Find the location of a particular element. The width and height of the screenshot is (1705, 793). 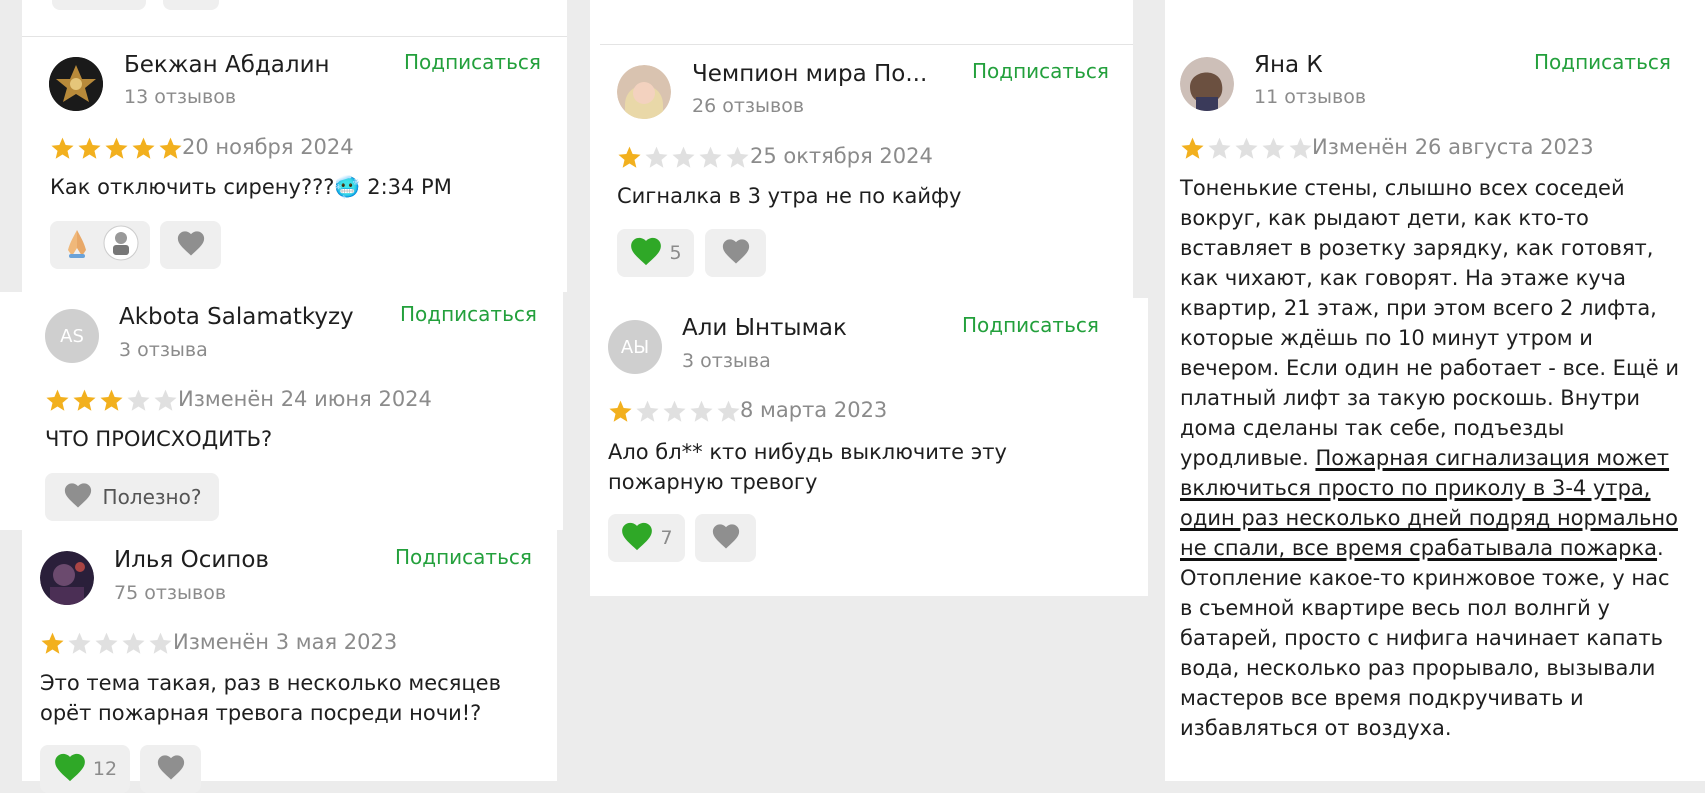

review-text: Сигналка в 3 утра не по кайфу is located at coordinates (789, 196).